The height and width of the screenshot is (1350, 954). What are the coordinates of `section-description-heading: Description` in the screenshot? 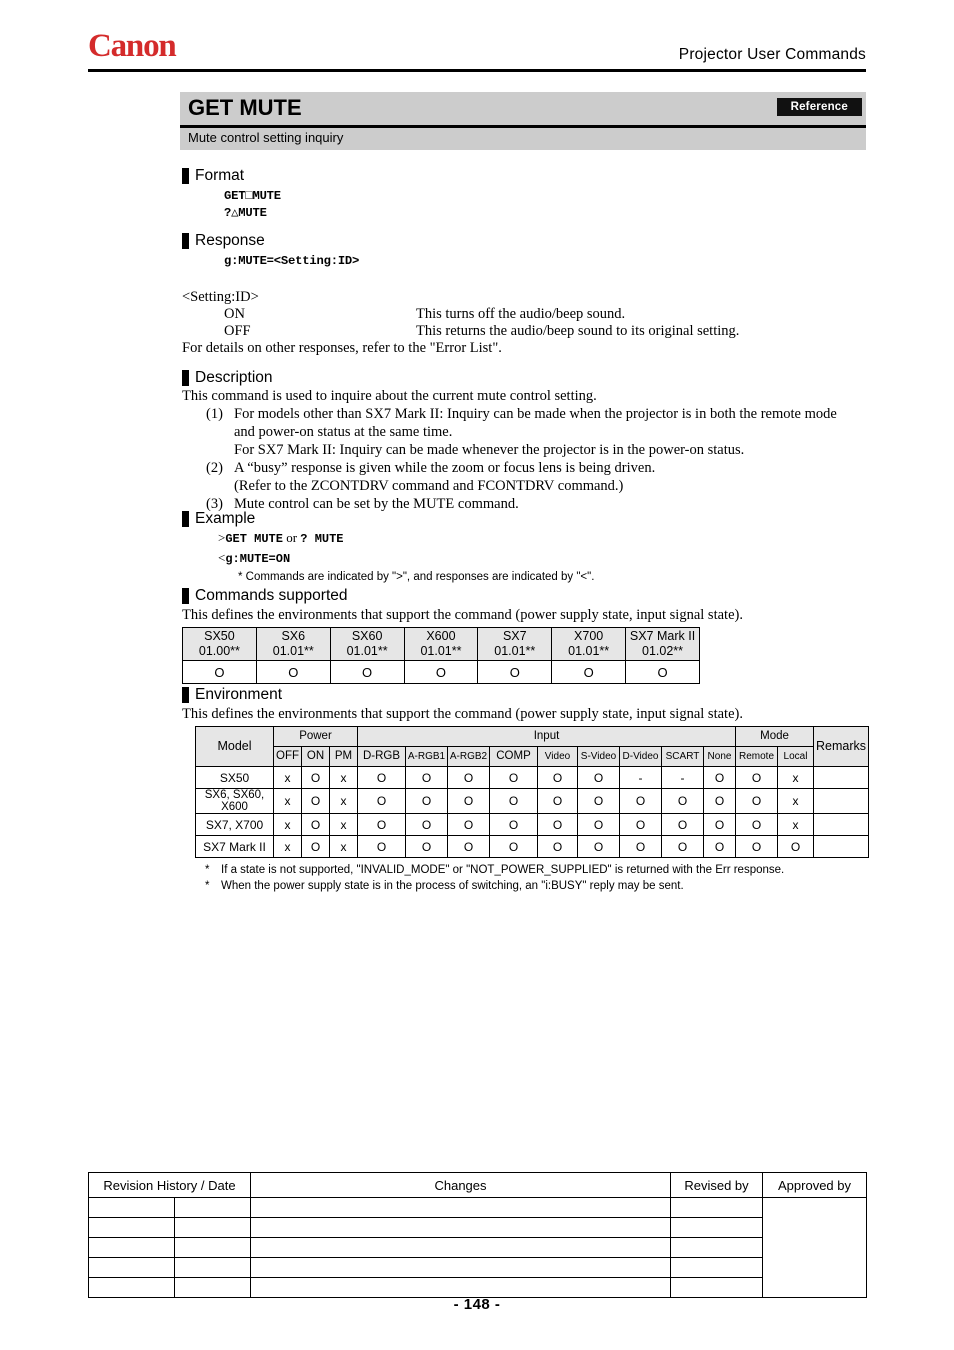 It's located at (509, 377).